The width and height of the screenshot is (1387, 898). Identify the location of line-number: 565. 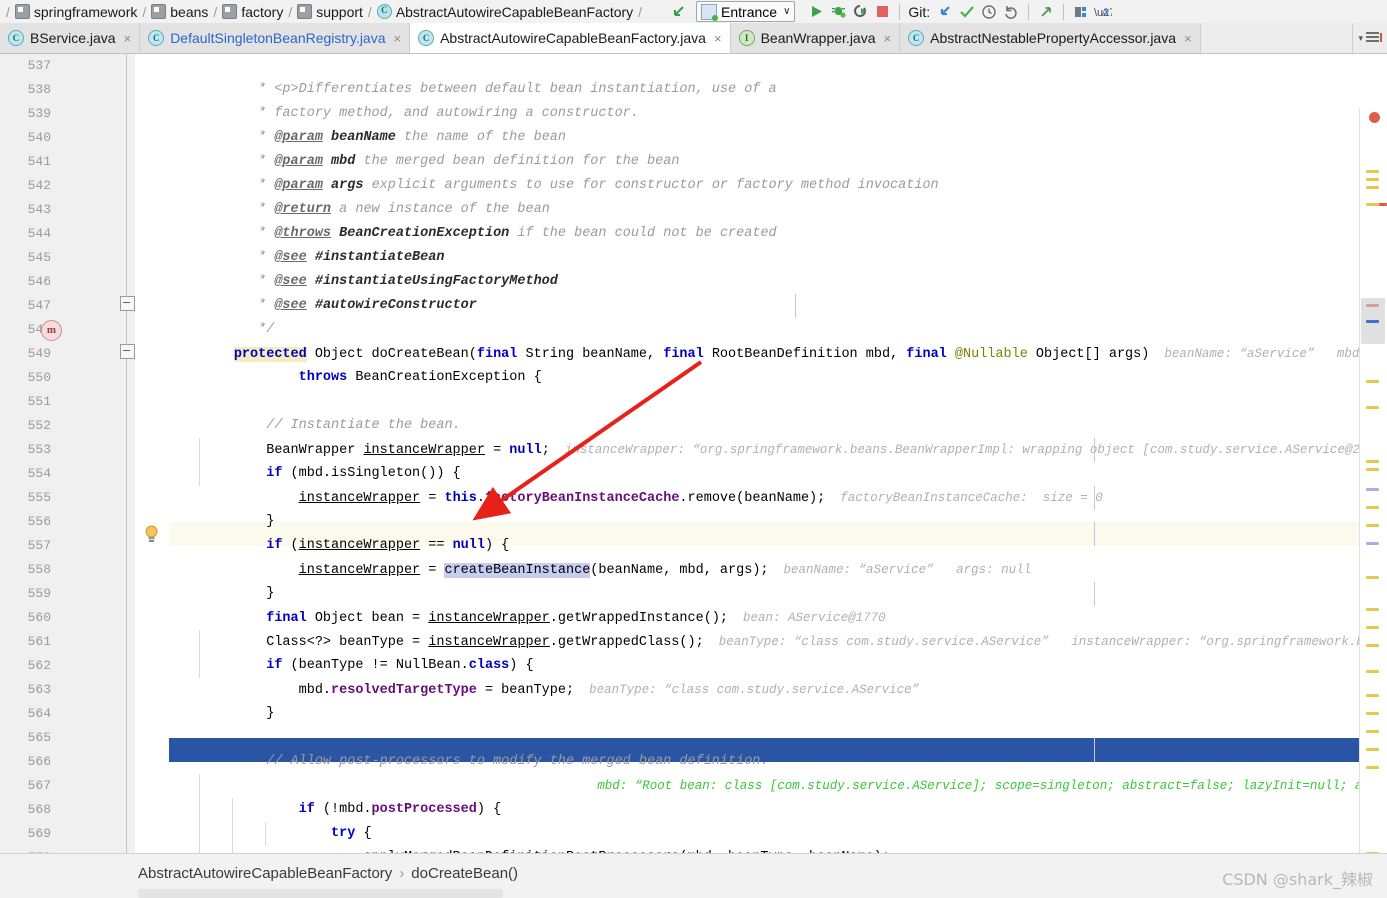
(39, 737).